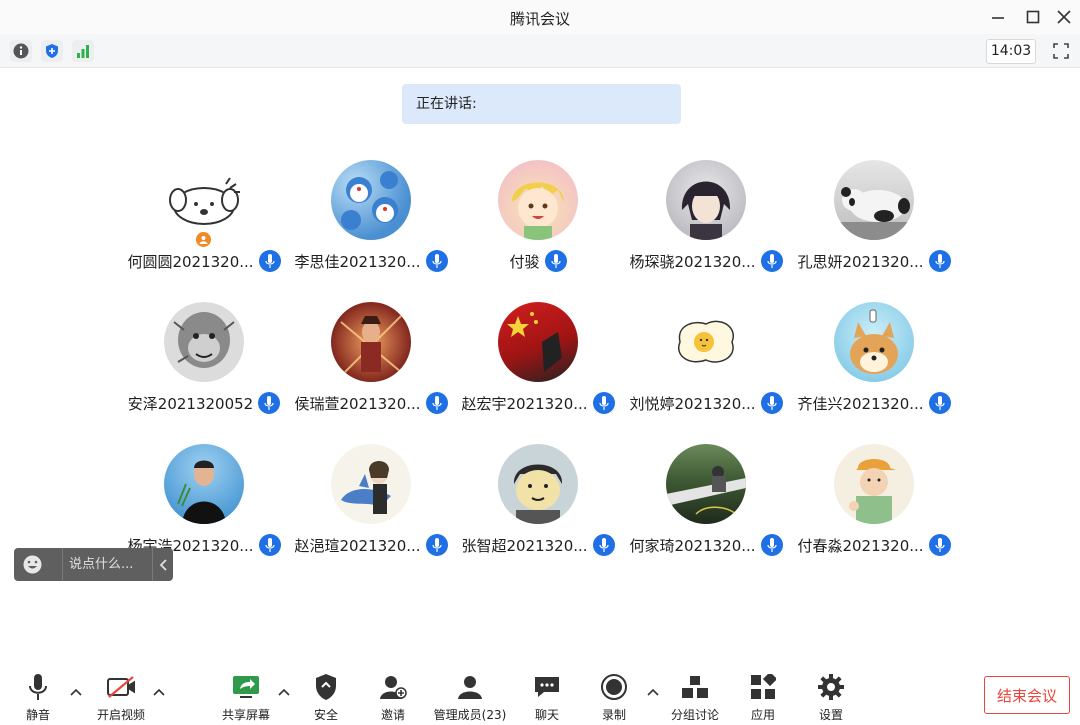  Describe the element at coordinates (203, 239) in the screenshot. I see `host-badge` at that location.